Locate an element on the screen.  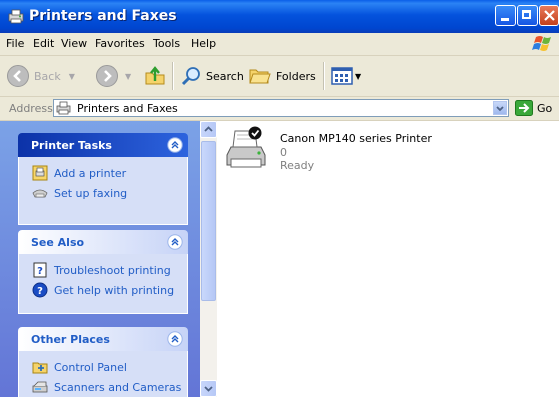
up-folder-button is located at coordinates (155, 76).